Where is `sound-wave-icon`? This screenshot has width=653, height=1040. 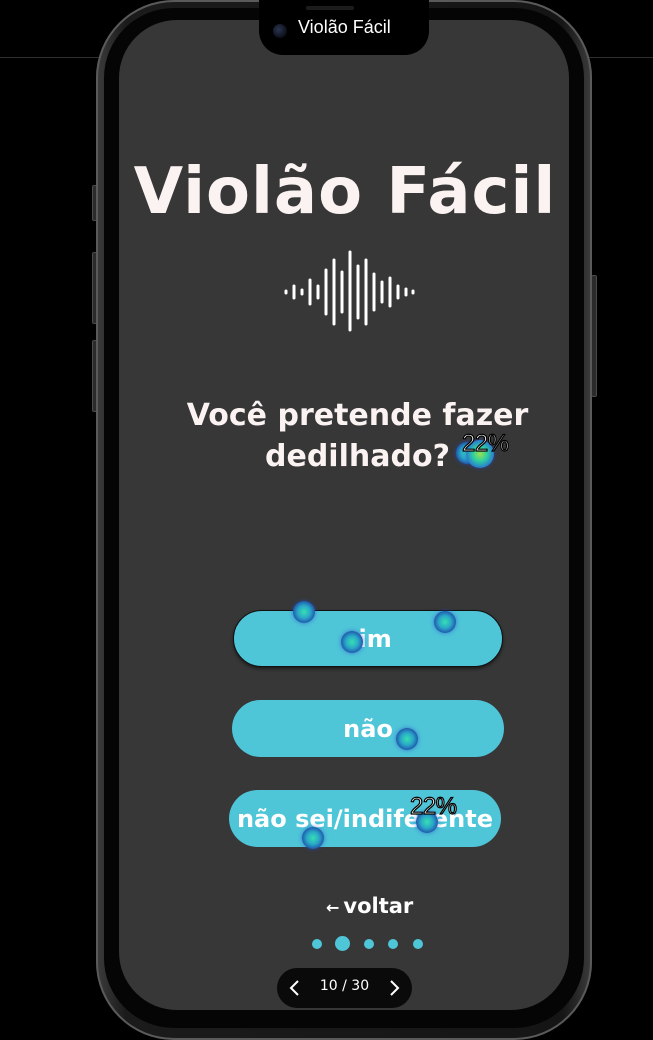
sound-wave-icon is located at coordinates (349, 291).